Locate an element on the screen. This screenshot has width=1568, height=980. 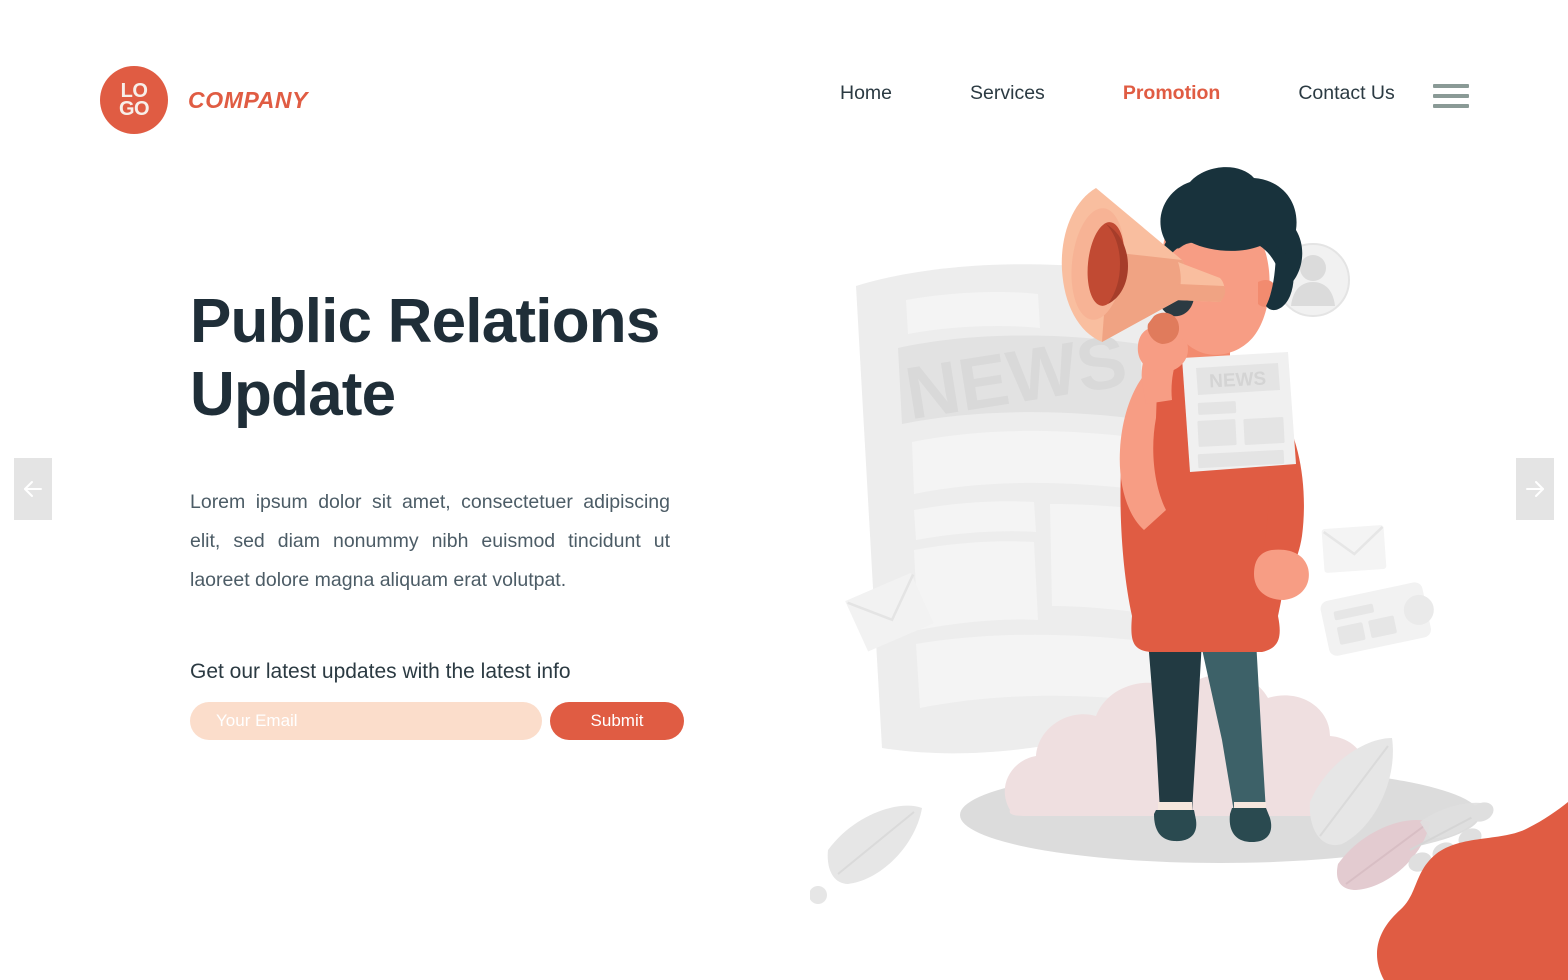
nav-item-promotion: Promotion is located at coordinates (1172, 93).